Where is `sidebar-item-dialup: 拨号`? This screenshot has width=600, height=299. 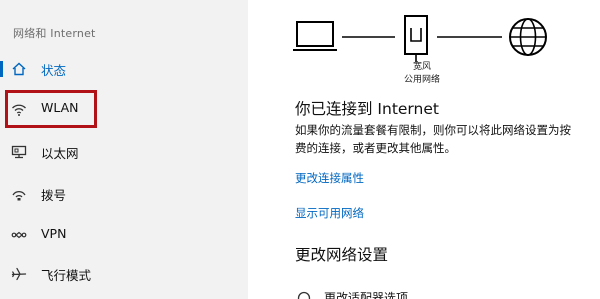
sidebar-item-dialup: 拨号 is located at coordinates (124, 194).